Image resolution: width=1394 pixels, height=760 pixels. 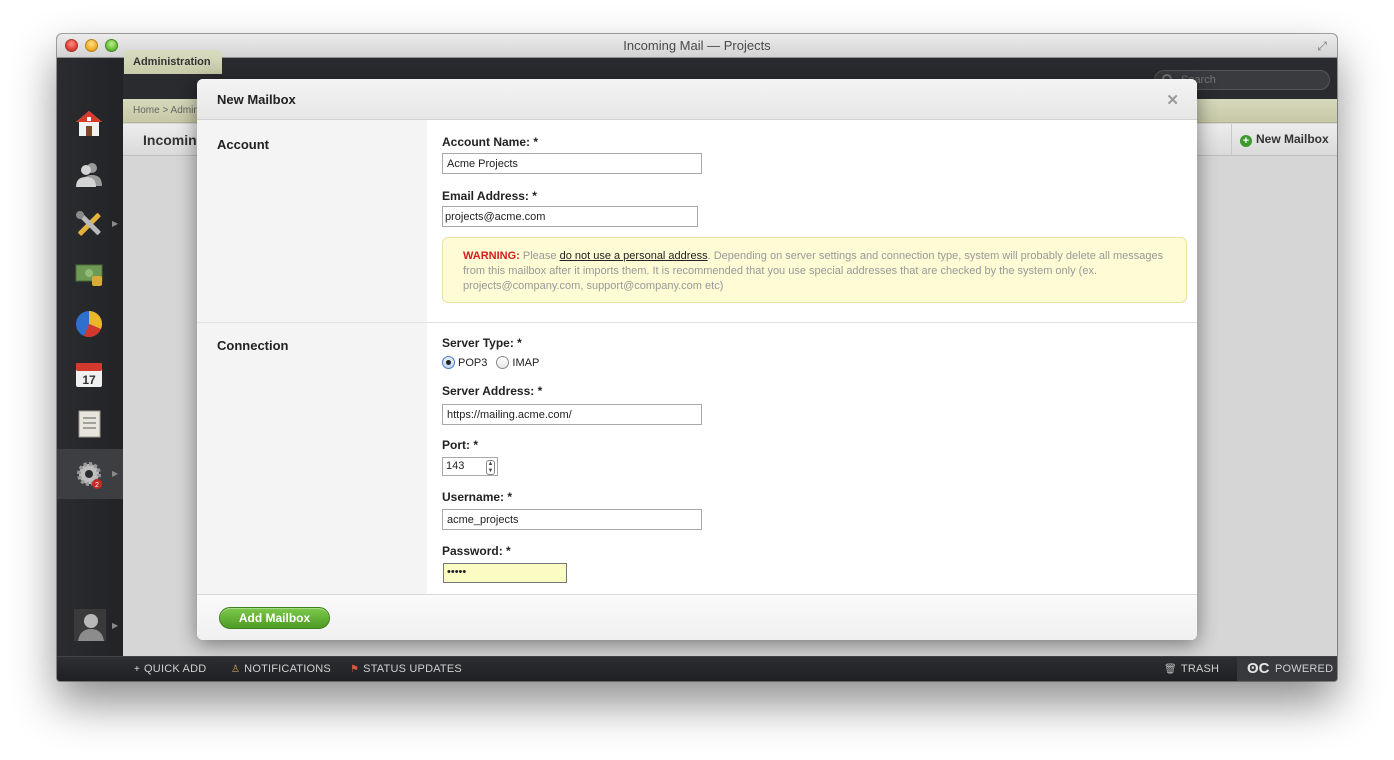 What do you see at coordinates (89, 380) in the screenshot?
I see `calendar-day: 17` at bounding box center [89, 380].